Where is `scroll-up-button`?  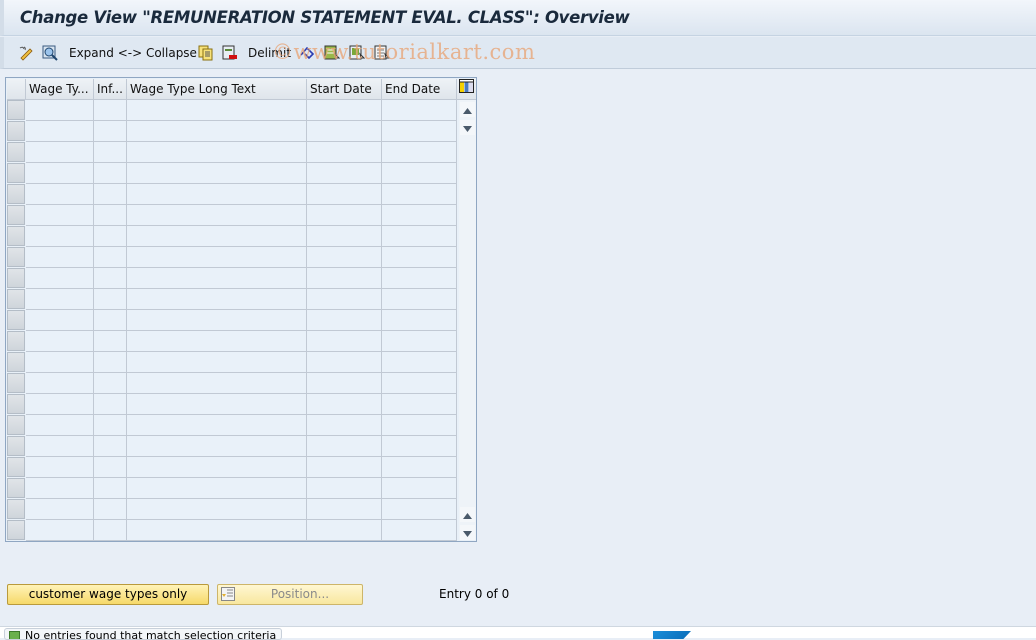 scroll-up-button is located at coordinates (467, 109).